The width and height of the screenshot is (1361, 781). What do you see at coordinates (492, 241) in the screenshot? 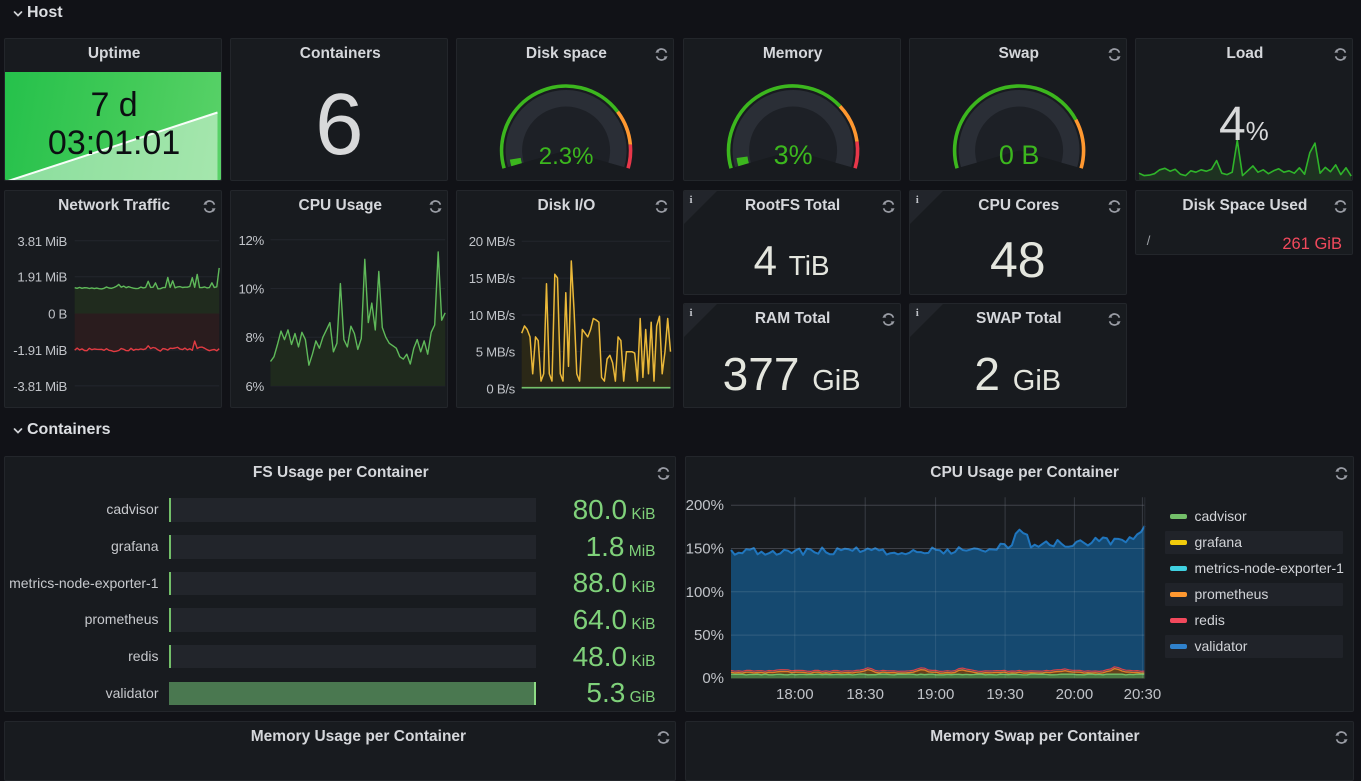
I see `svg-text: 20 MB/s` at bounding box center [492, 241].